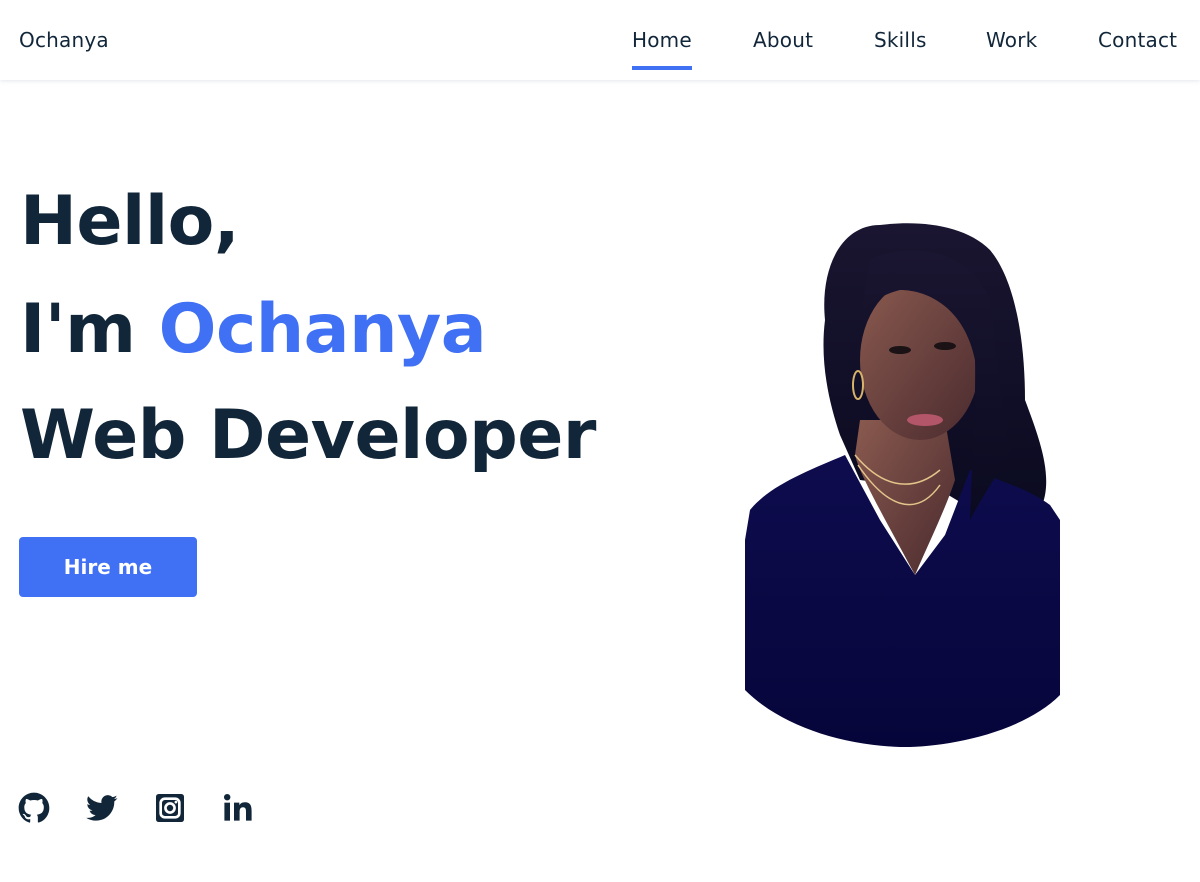  I want to click on social-links, so click(154, 808).